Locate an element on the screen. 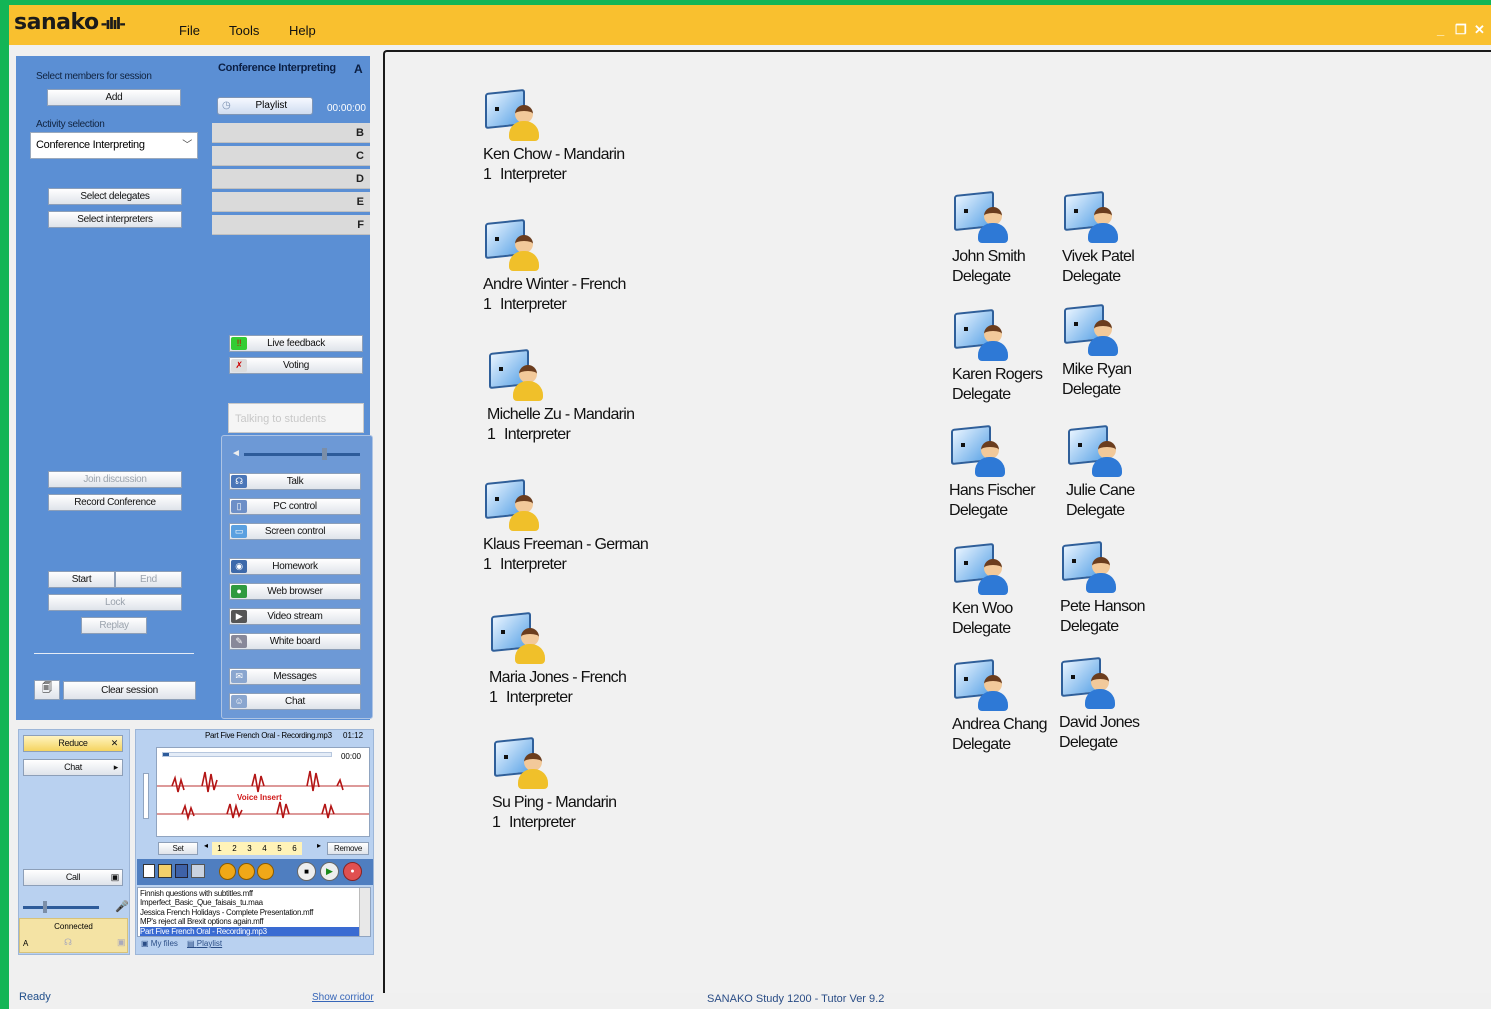 This screenshot has height=1009, width=1491. live-feedback-button: !! Live feedback is located at coordinates (296, 343).